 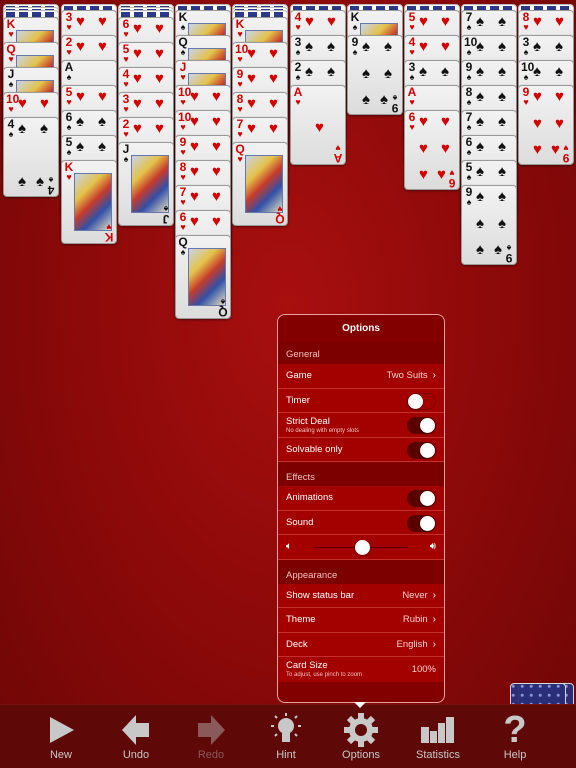 What do you see at coordinates (126, 153) in the screenshot?
I see `card-index: J ♠` at bounding box center [126, 153].